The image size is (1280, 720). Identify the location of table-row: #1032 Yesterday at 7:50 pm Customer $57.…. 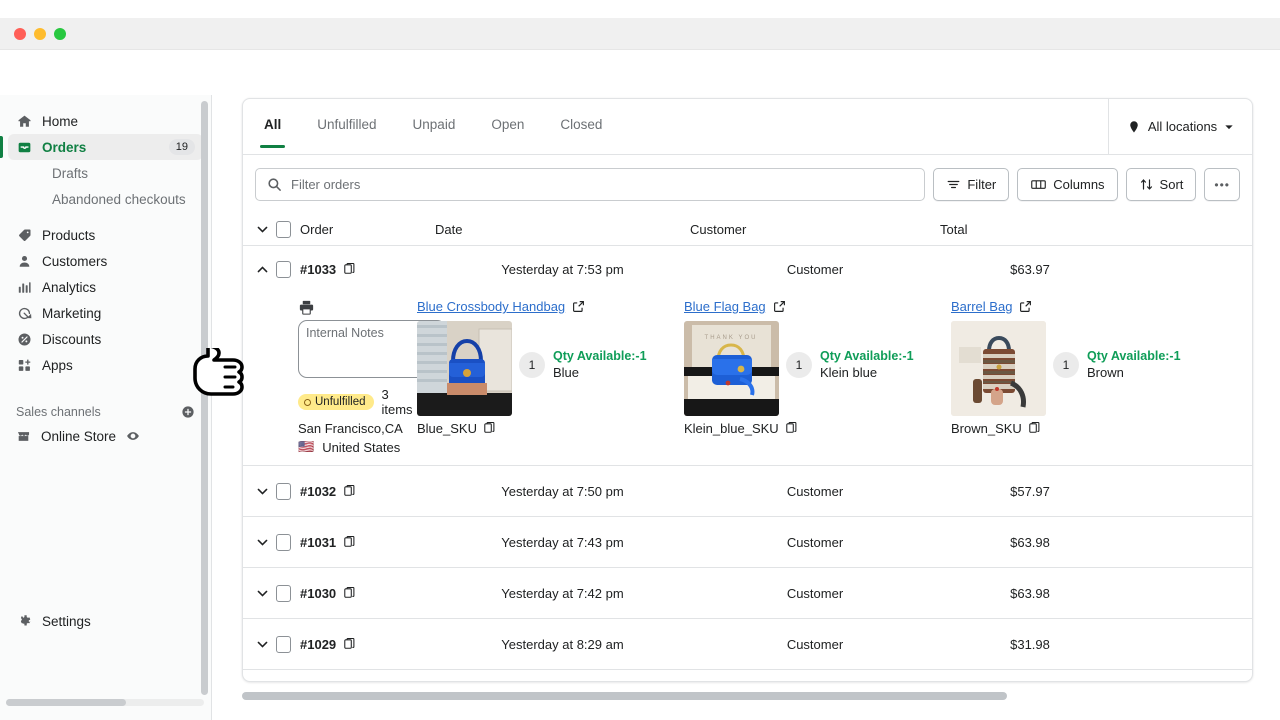
(747, 491).